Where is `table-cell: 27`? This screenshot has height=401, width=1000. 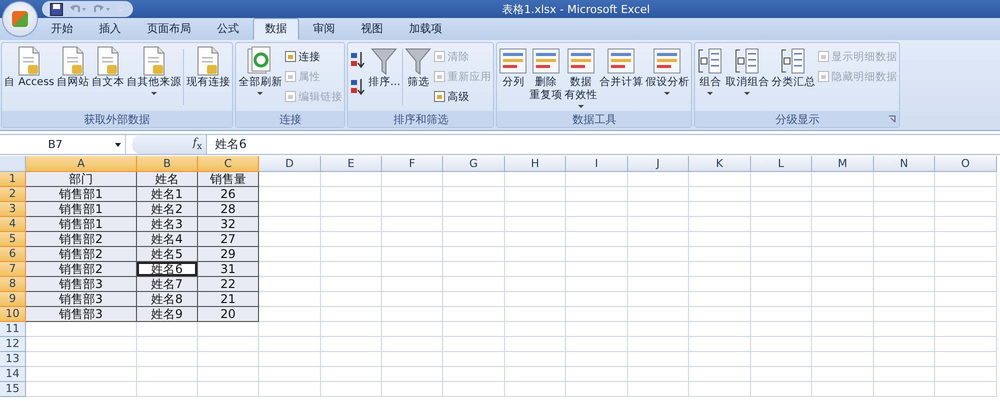
table-cell: 27 is located at coordinates (228, 239).